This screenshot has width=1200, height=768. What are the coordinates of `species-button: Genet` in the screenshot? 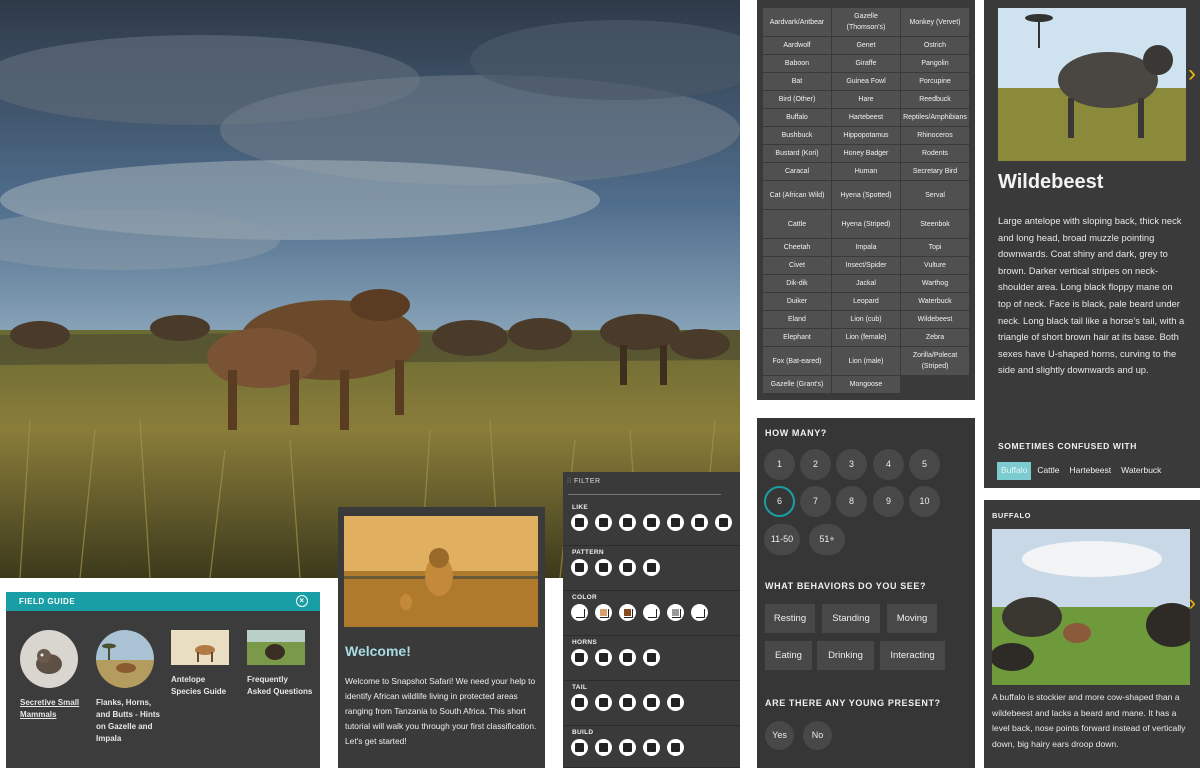 It's located at (866, 45).